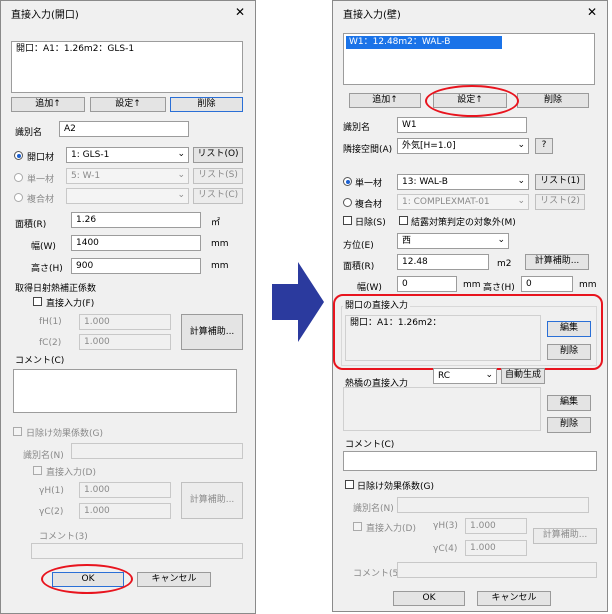 The width and height of the screenshot is (612, 614). Describe the element at coordinates (56, 289) in the screenshot. I see `solar-gain-label: 取得日射熱補正係数` at that location.